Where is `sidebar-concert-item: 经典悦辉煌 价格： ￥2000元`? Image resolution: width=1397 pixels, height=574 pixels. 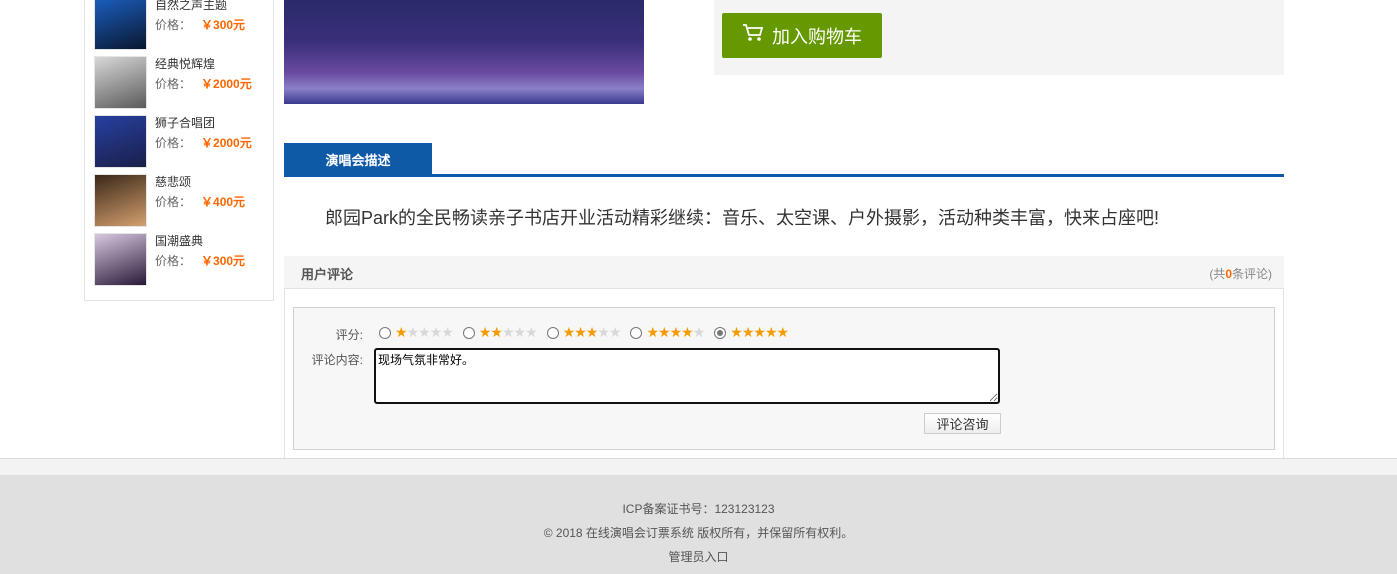 sidebar-concert-item: 经典悦辉煌 价格： ￥2000元 is located at coordinates (184, 82).